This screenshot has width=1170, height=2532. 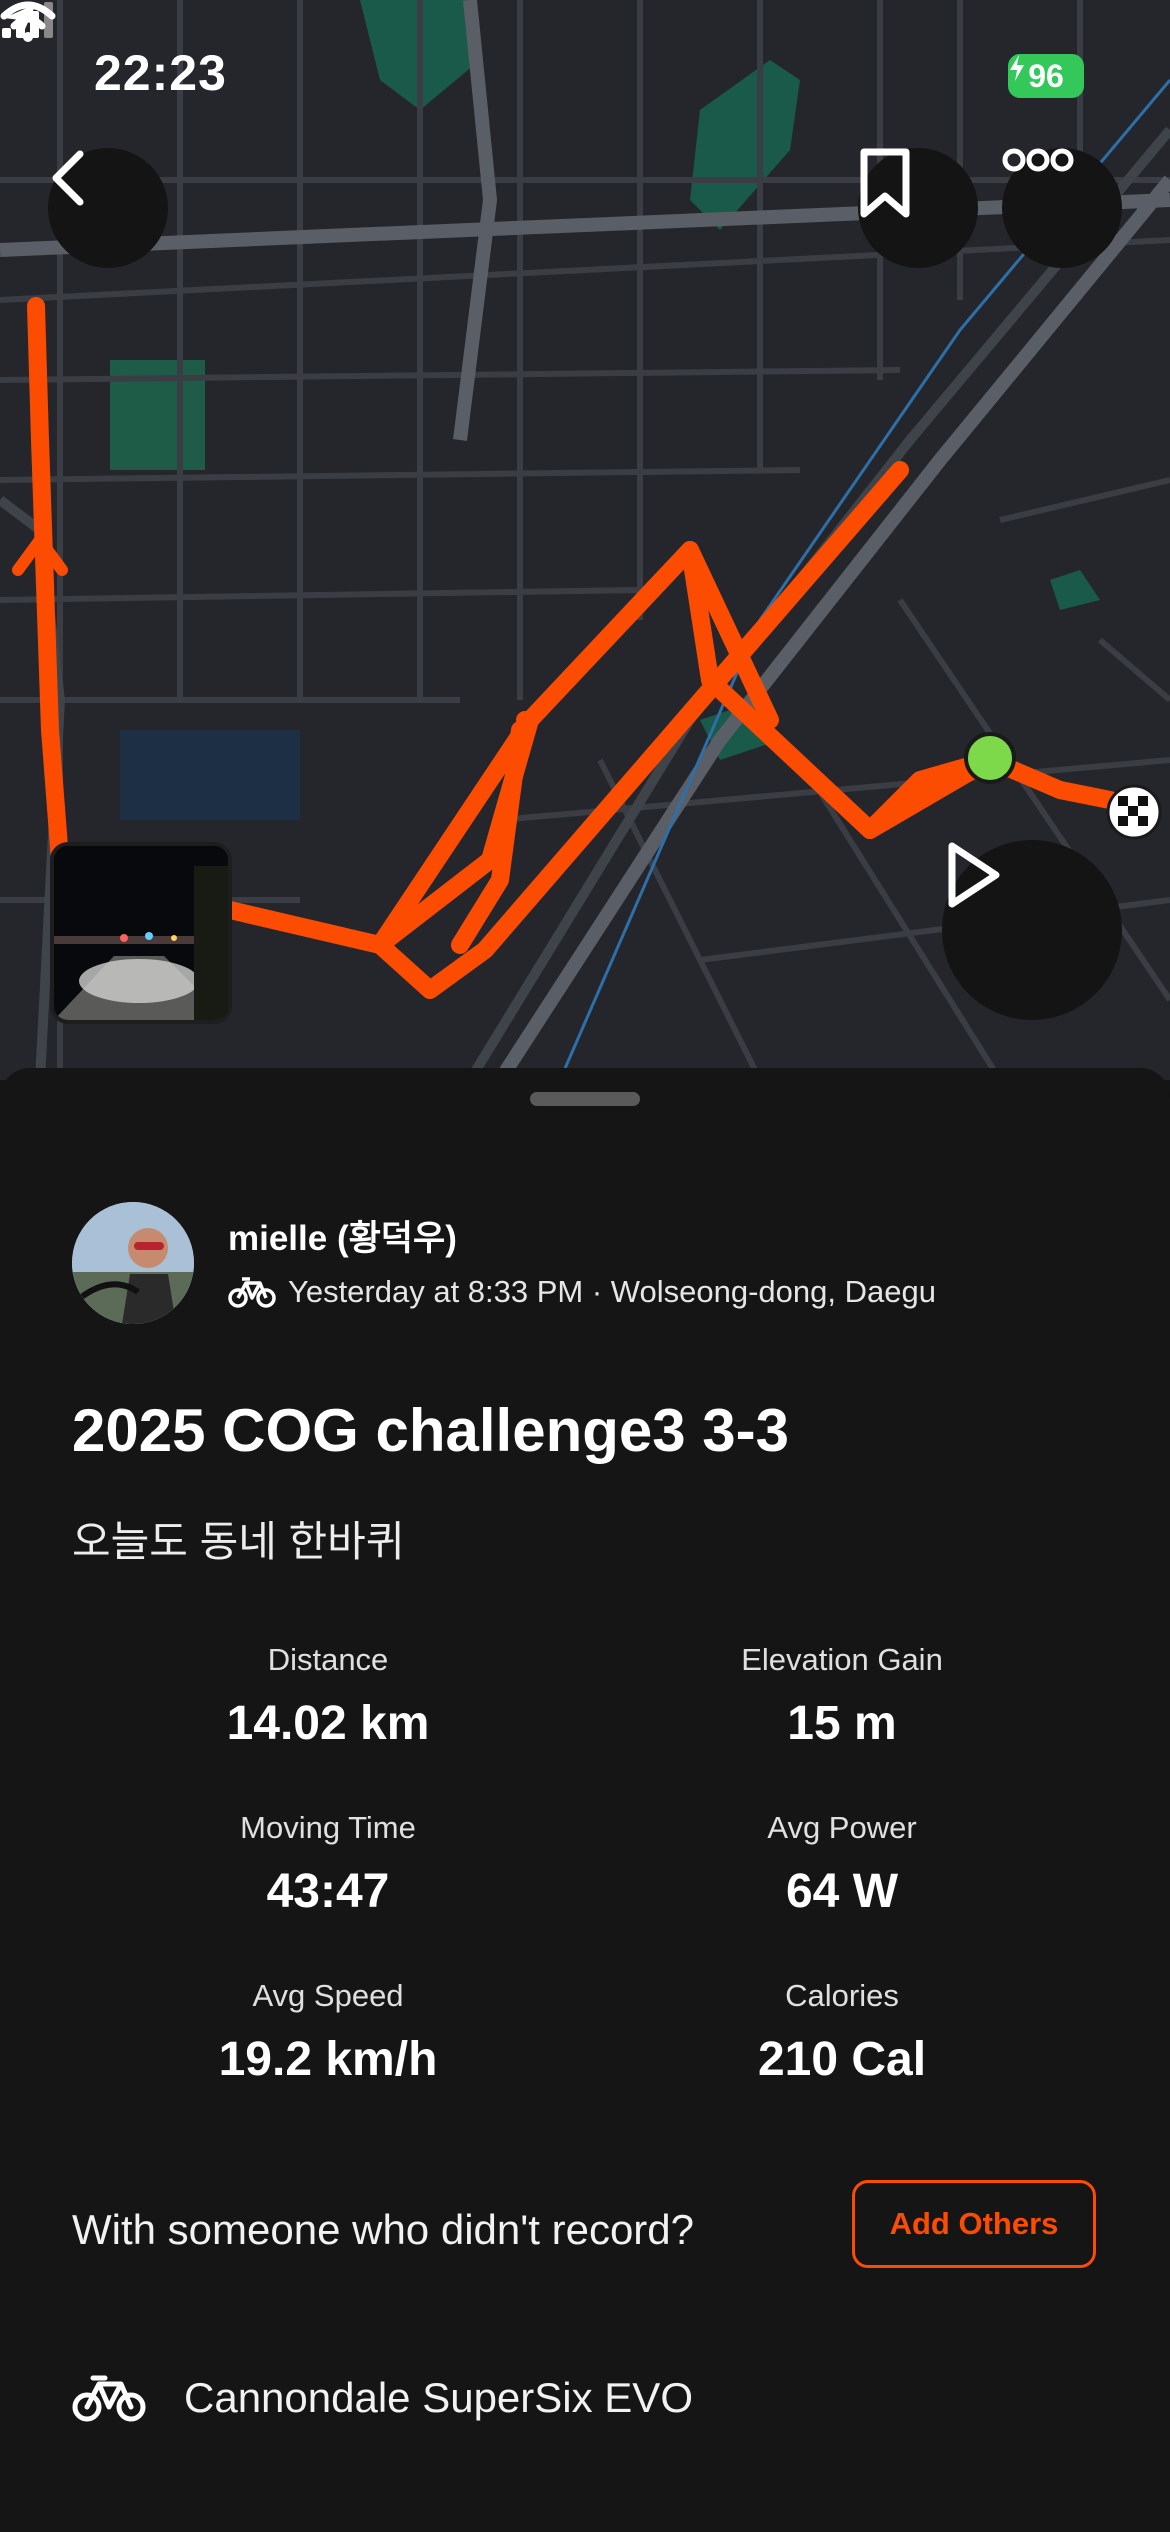 What do you see at coordinates (842, 1723) in the screenshot?
I see `stat-value: 15 m` at bounding box center [842, 1723].